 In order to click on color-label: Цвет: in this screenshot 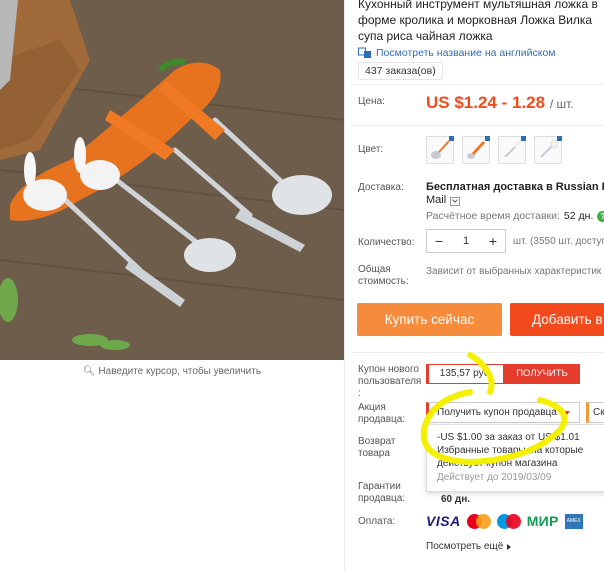, I will do `click(371, 149)`.